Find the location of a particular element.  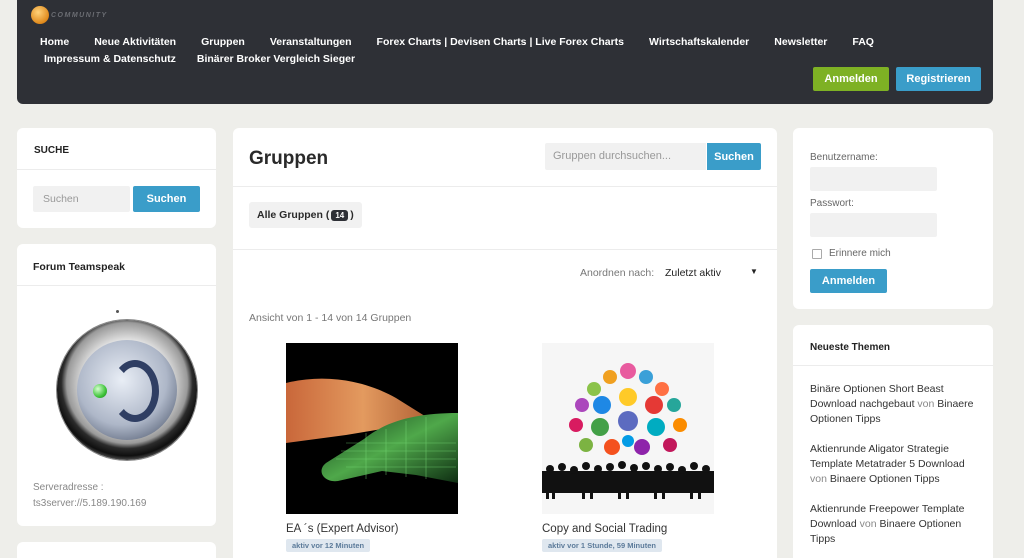

nav-veranstaltungen: Veranstaltungen is located at coordinates (311, 42).